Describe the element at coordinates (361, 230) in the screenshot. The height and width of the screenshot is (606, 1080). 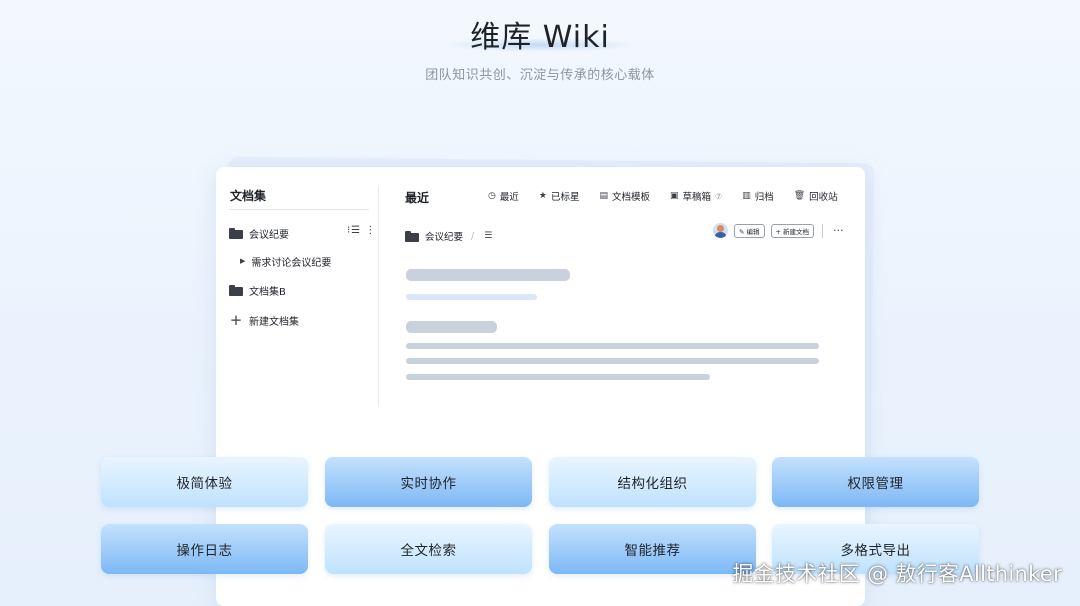
I see `sidebar-item-actions: ⁝☰ ⋮` at that location.